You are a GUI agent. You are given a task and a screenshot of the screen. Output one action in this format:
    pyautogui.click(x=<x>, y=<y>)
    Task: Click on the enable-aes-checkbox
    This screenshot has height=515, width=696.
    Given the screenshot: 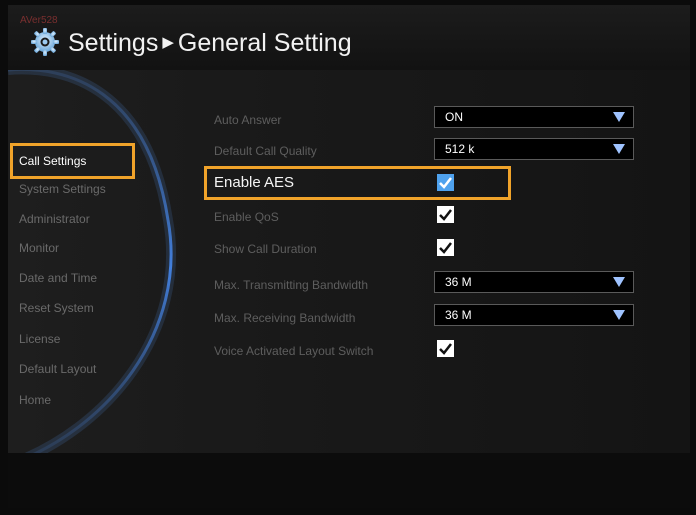 What is the action you would take?
    pyautogui.click(x=445, y=182)
    